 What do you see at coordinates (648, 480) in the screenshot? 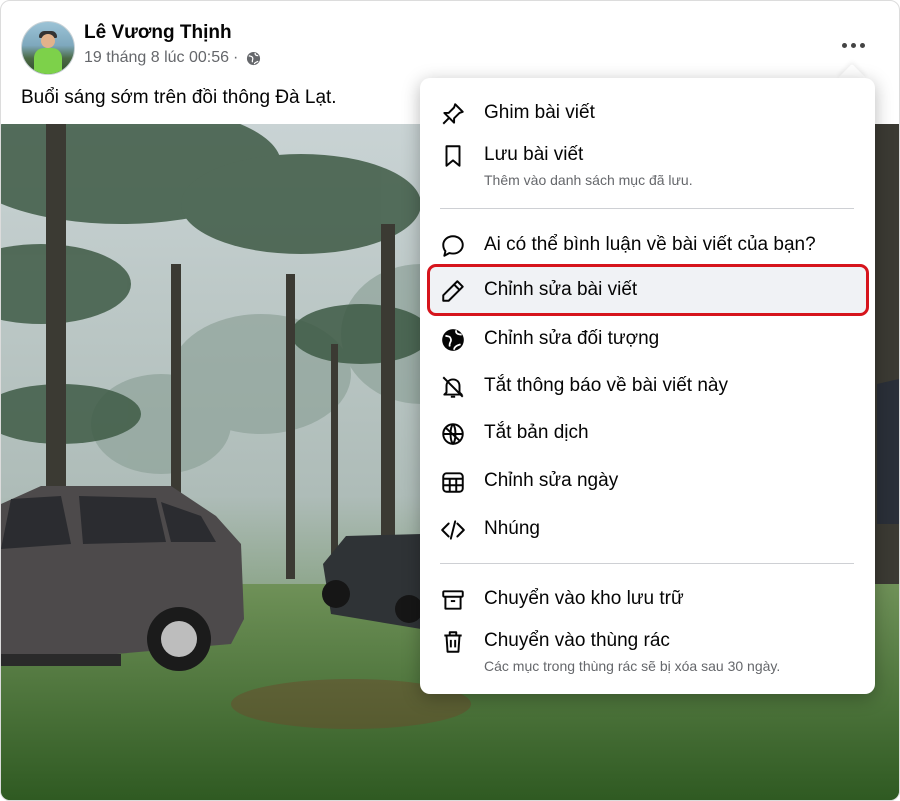
I see `menu-item-edit-date: Chỉnh sửa ngày` at bounding box center [648, 480].